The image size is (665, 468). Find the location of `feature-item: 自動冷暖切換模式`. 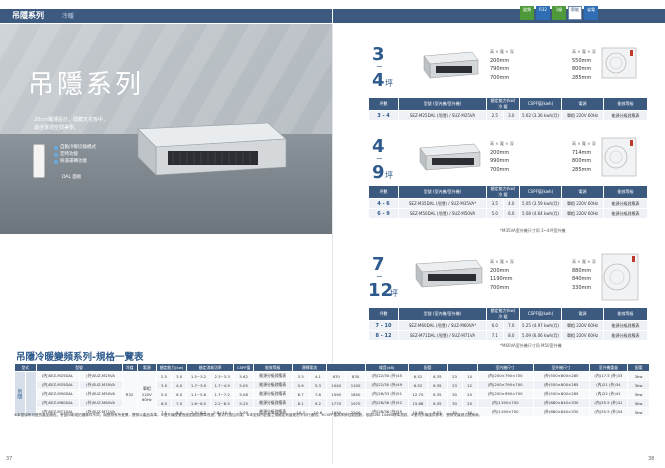

feature-item: 自動冷暖切換模式 is located at coordinates (75, 147).